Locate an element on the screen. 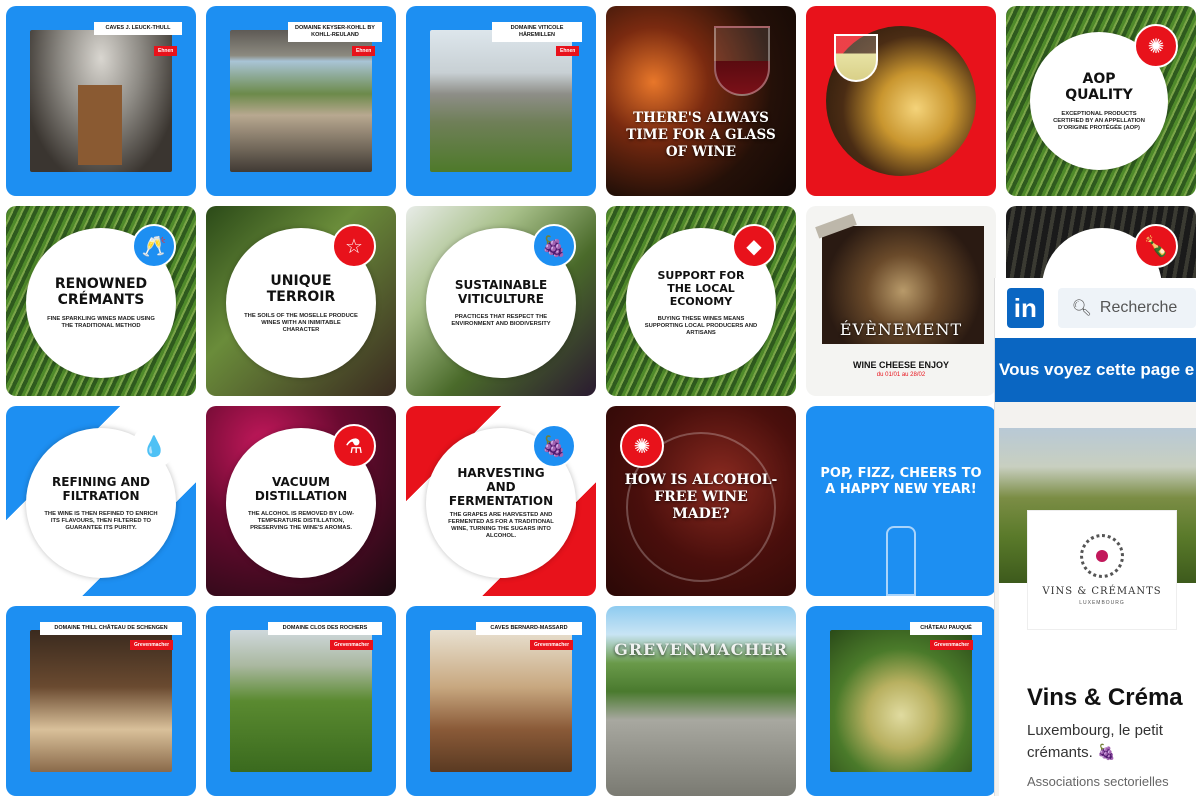  grapes-photo is located at coordinates (901, 701).